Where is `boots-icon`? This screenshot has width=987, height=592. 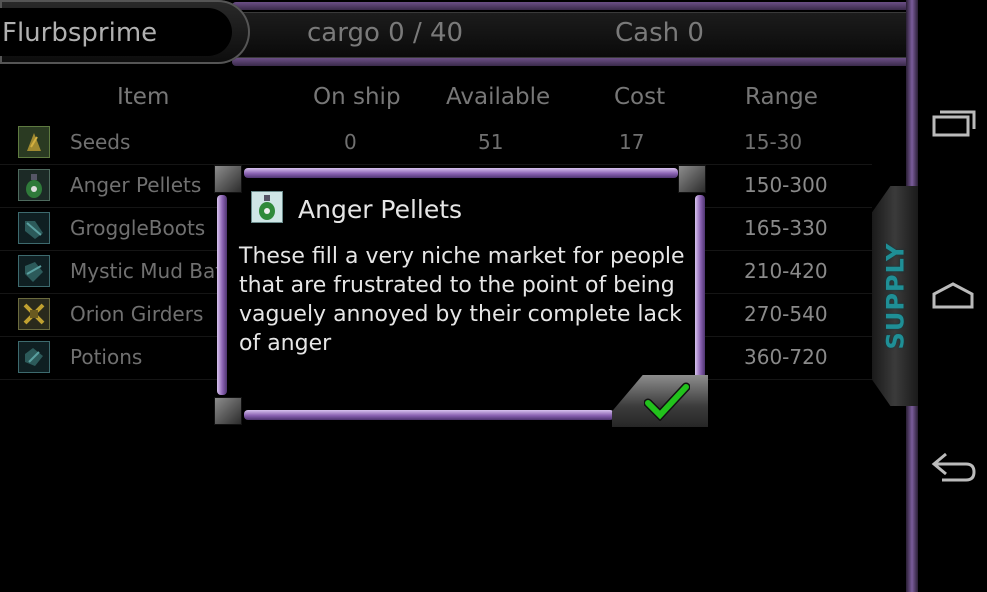 boots-icon is located at coordinates (34, 228).